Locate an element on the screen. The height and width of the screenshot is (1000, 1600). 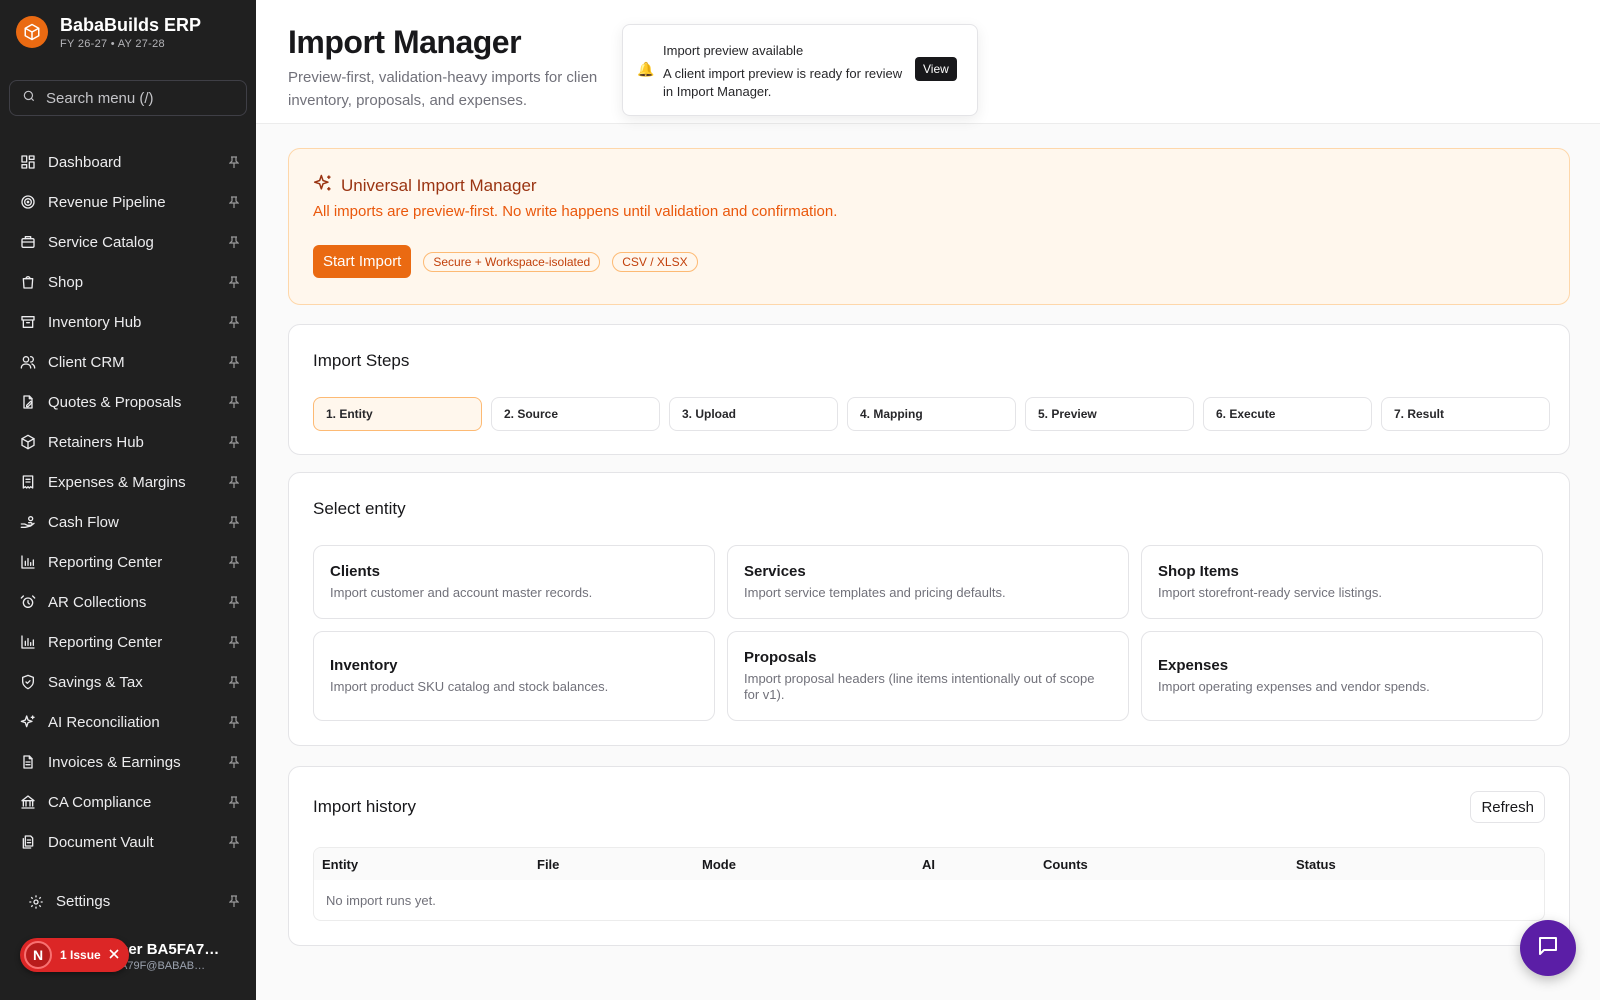
hero-title: Universal Import Manager is located at coordinates (439, 185).